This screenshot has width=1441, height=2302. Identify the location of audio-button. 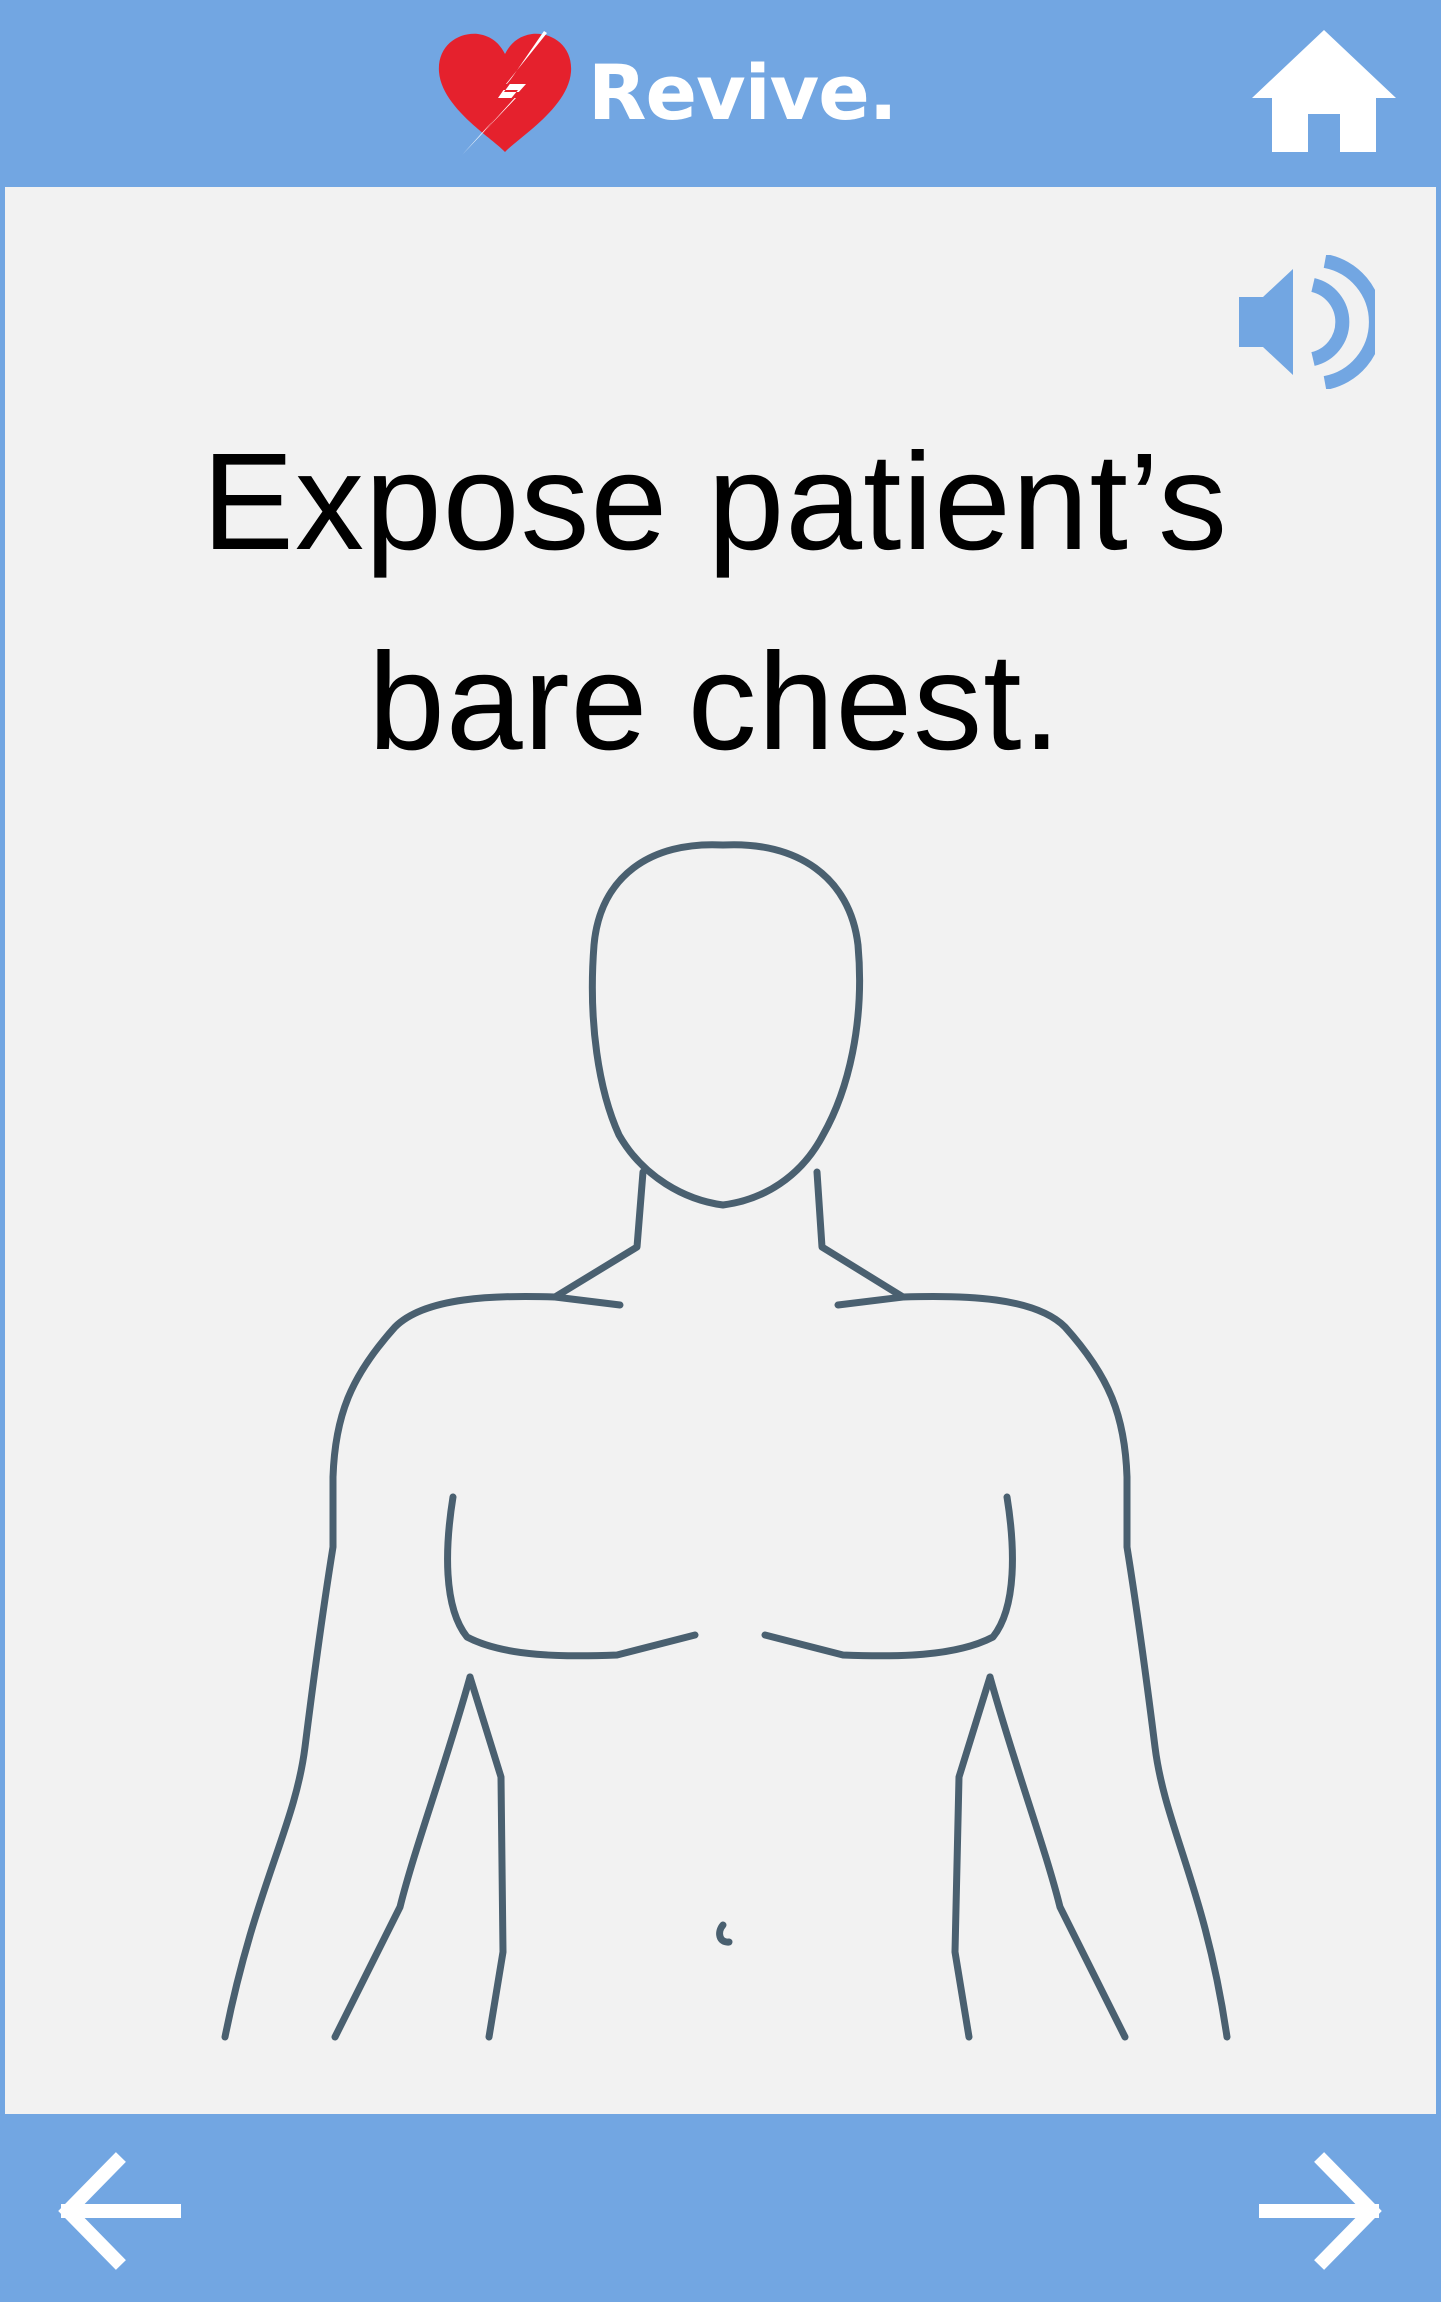
(1305, 322).